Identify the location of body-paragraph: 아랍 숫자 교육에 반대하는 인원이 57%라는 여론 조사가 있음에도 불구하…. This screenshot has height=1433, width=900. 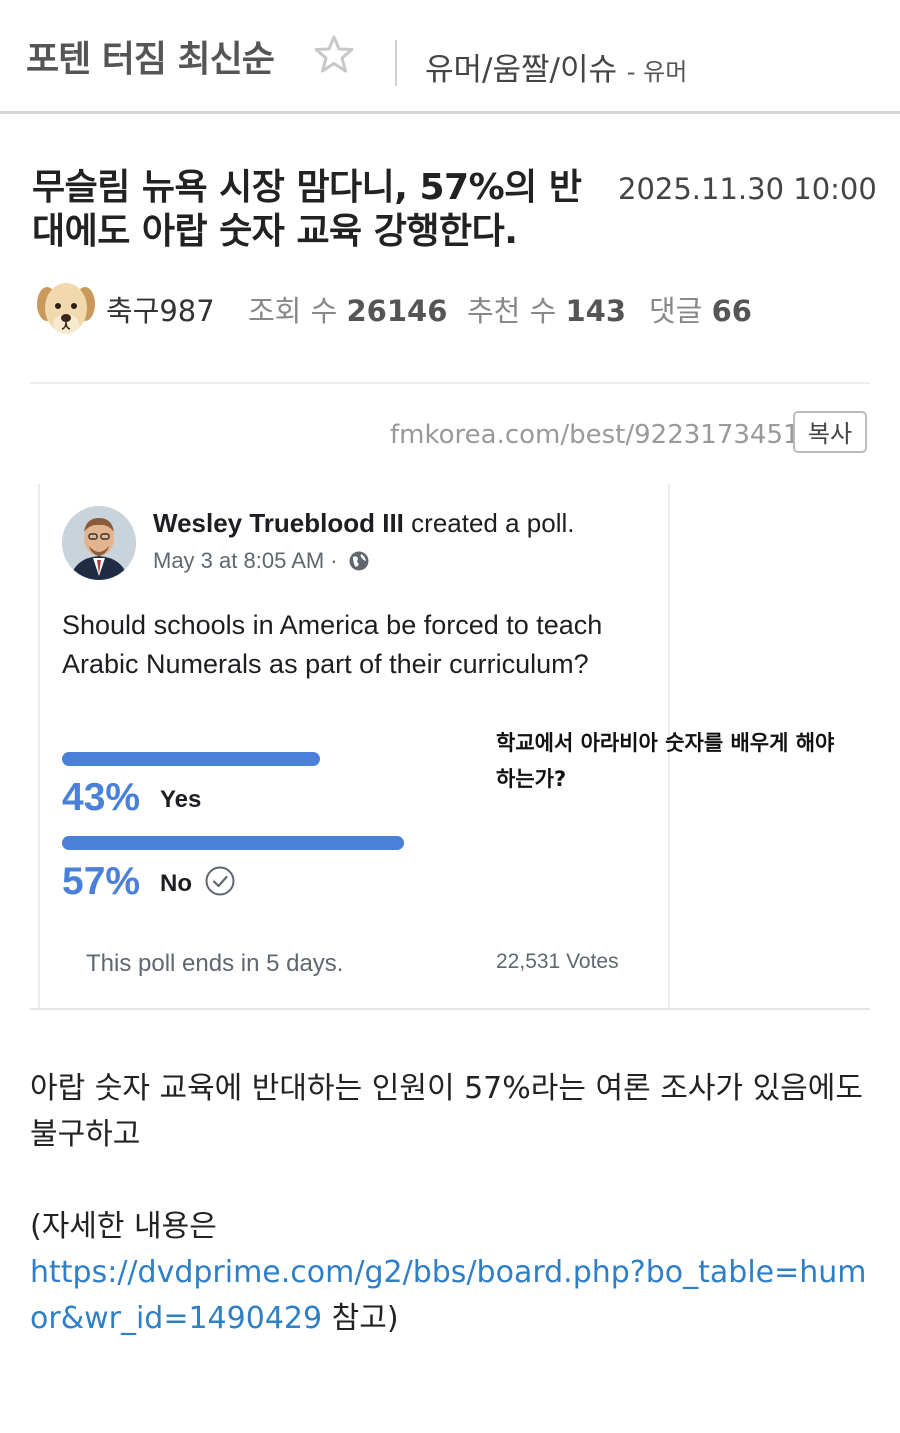
(446, 1111).